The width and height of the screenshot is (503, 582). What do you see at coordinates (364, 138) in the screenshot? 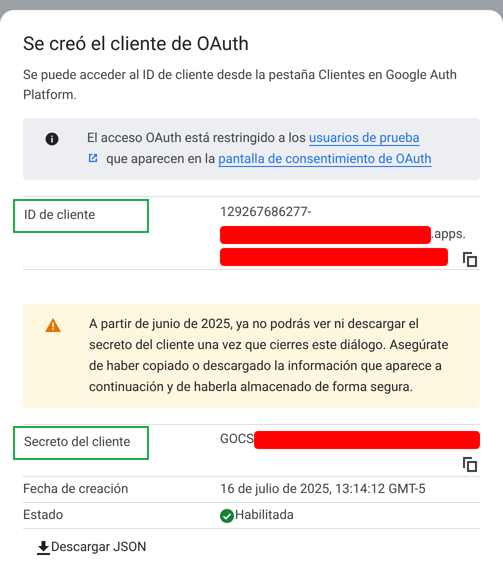
I see `link: usuarios de prueba` at bounding box center [364, 138].